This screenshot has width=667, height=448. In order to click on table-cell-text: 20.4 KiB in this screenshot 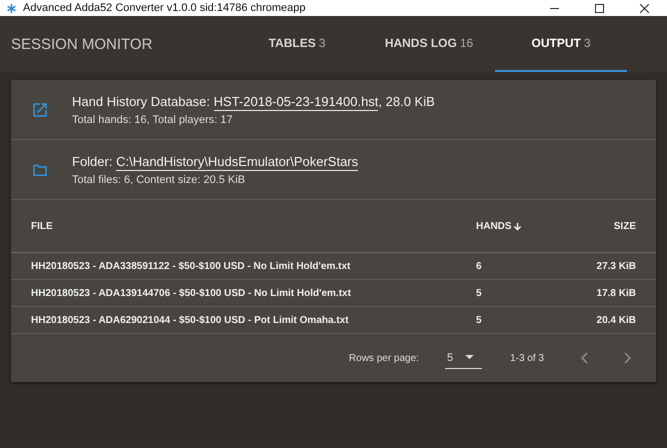, I will do `click(616, 320)`.